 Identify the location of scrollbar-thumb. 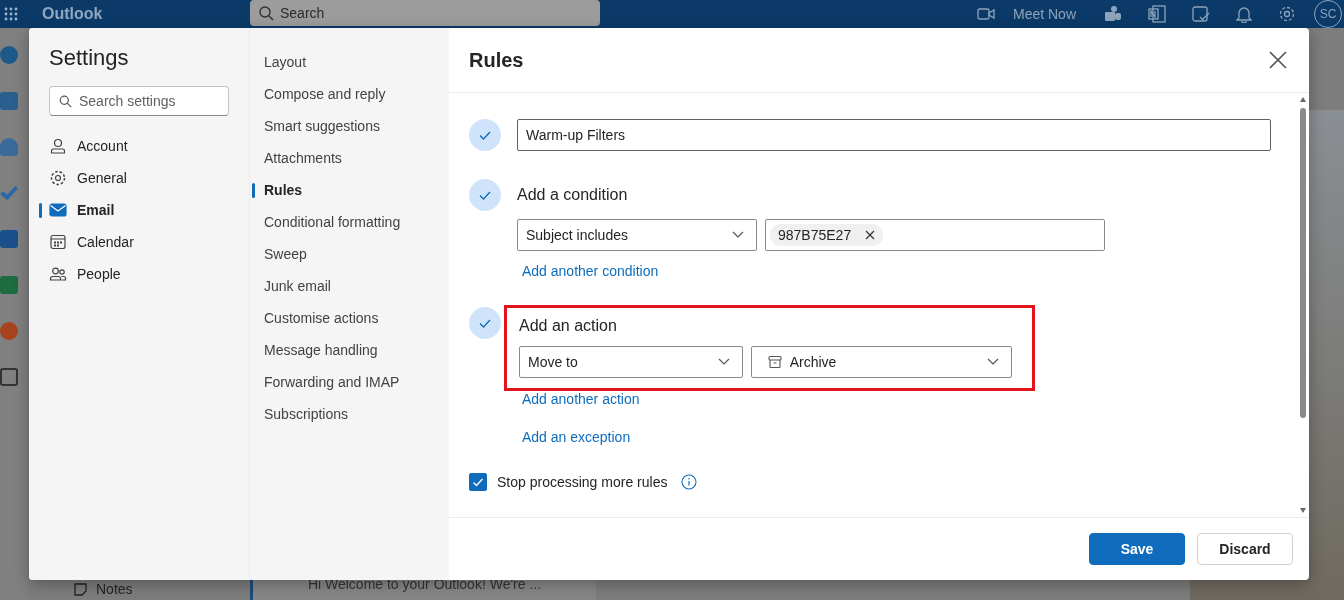
(1303, 263).